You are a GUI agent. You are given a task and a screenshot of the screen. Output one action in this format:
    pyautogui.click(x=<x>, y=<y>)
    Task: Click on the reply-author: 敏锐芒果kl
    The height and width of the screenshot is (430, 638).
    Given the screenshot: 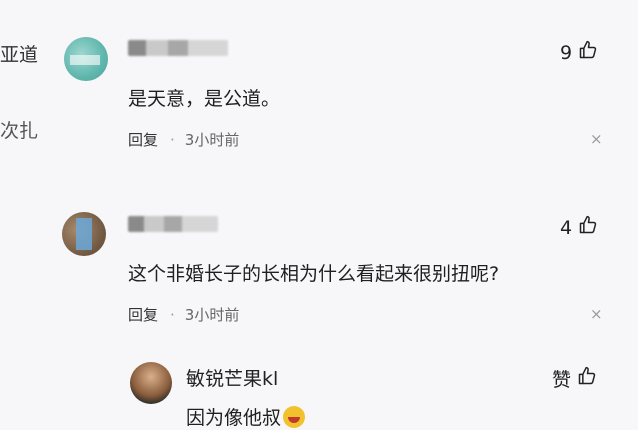 What is the action you would take?
    pyautogui.click(x=232, y=377)
    